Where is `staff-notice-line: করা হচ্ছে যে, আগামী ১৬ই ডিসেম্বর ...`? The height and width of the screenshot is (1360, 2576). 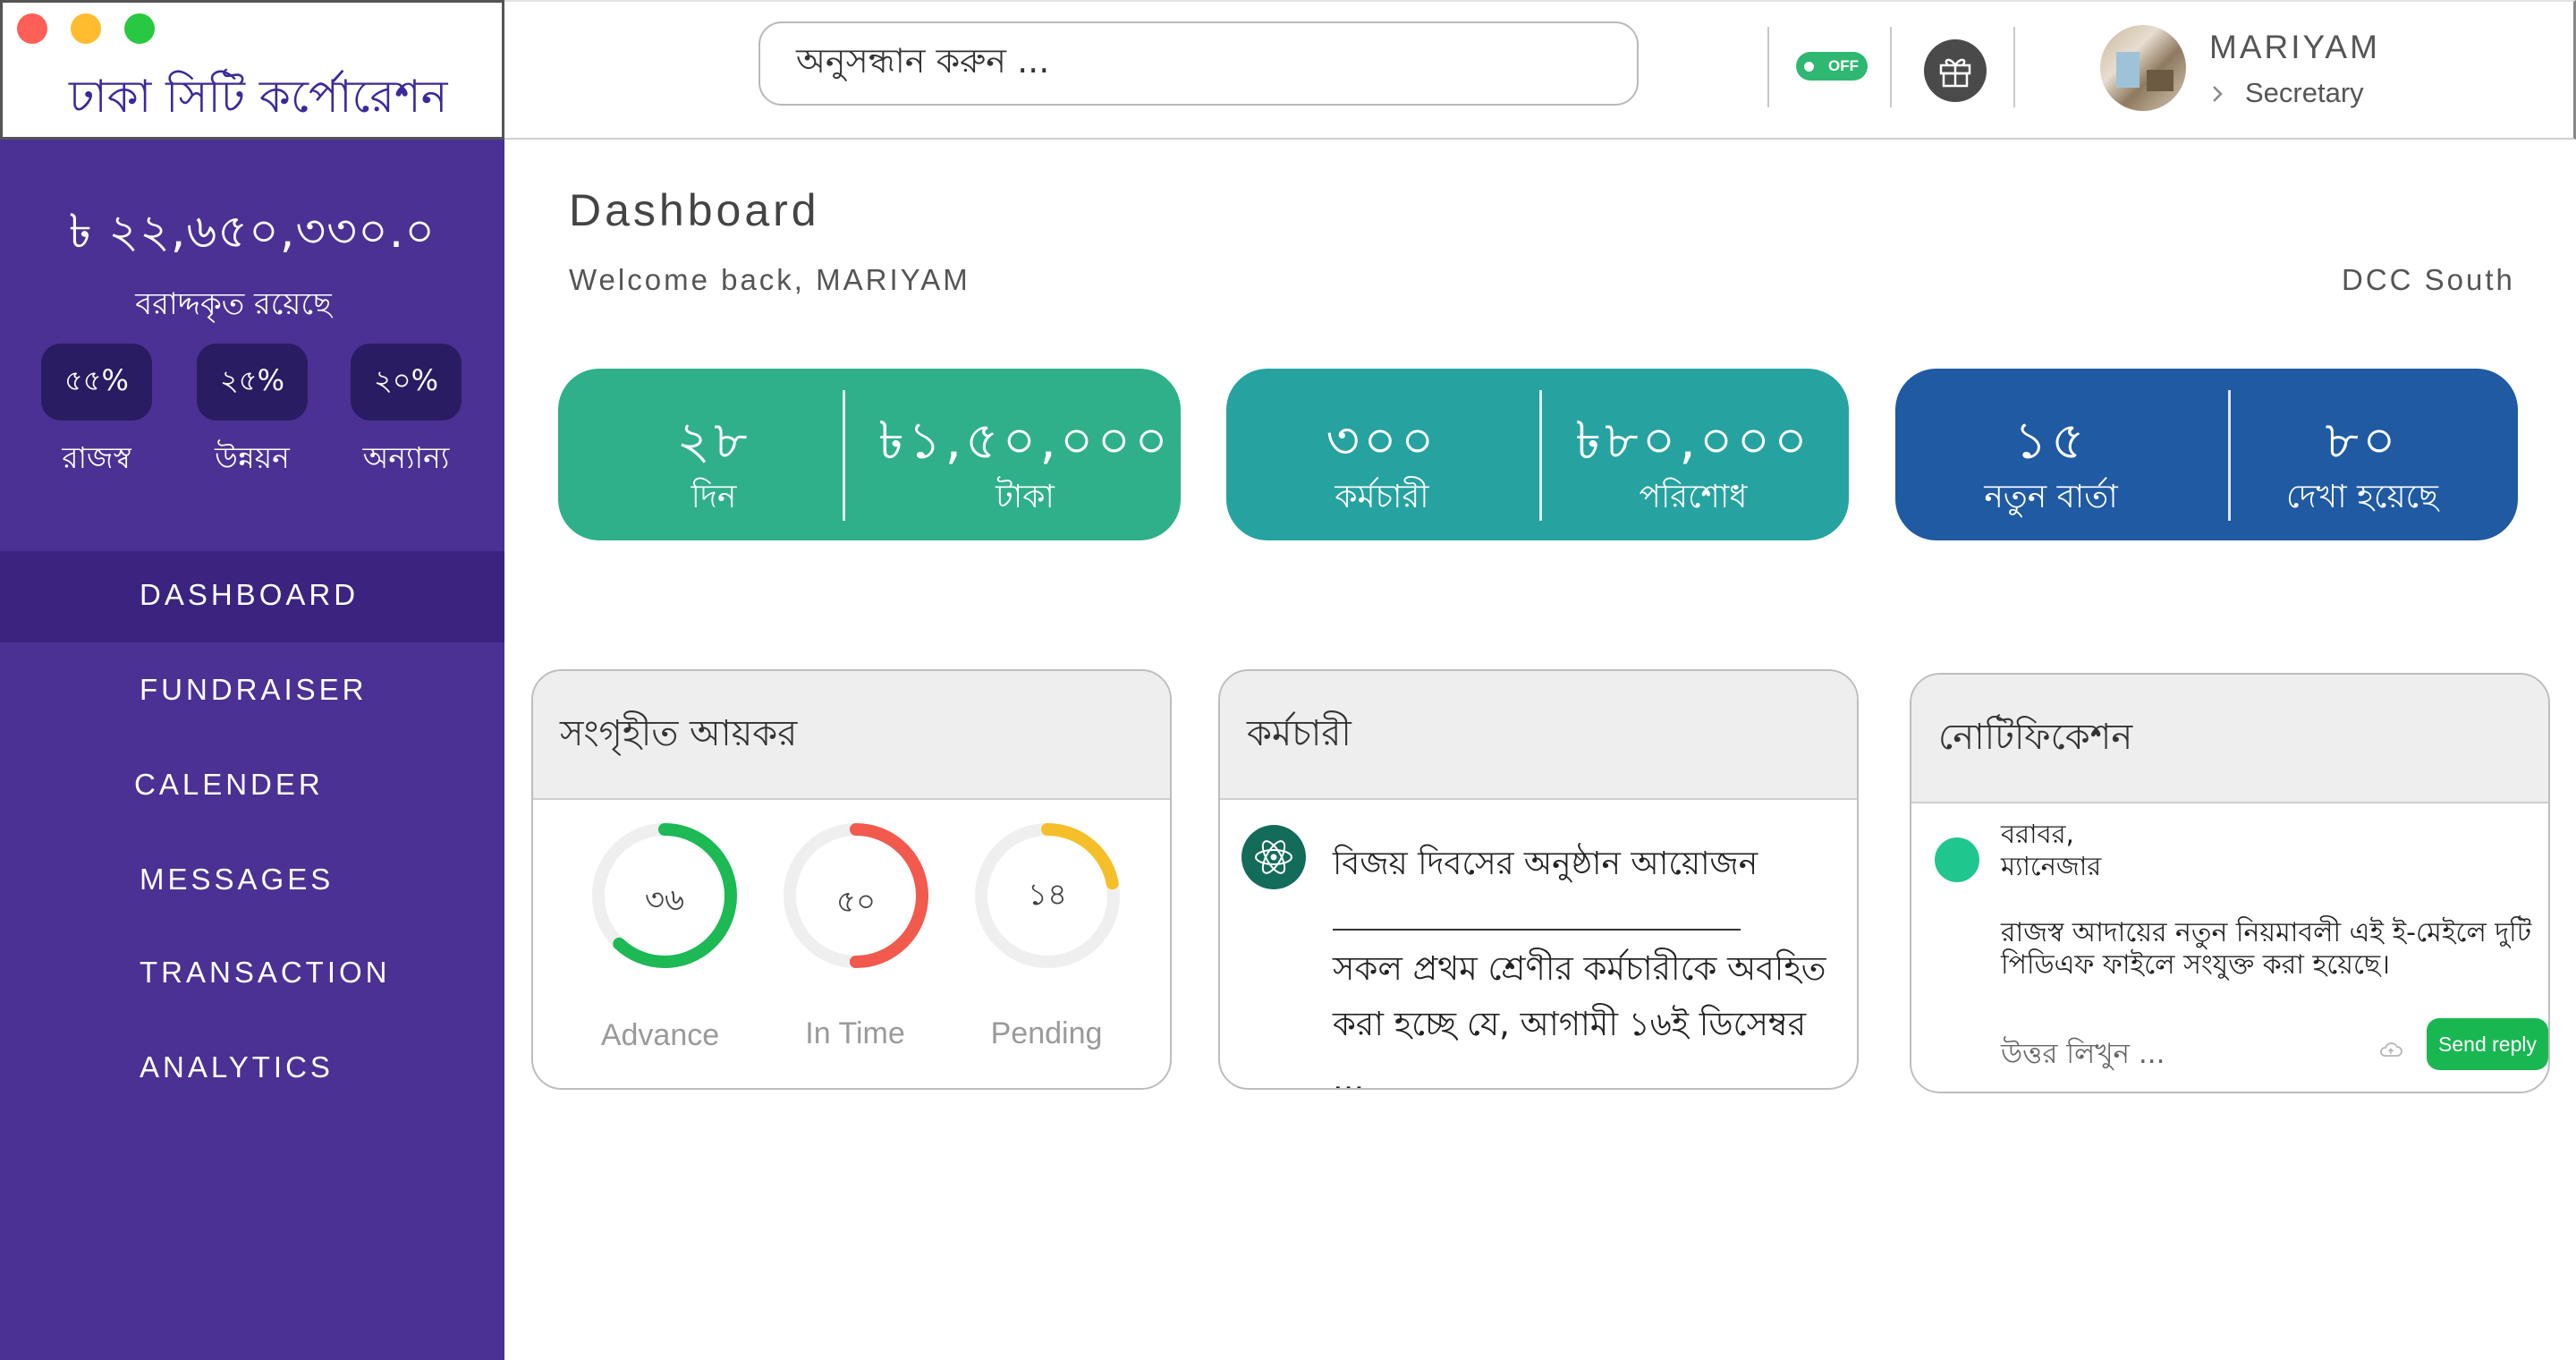 staff-notice-line: করা হচ্ছে যে, আগামী ১৬ই ডিসেম্বর ... is located at coordinates (1570, 1047).